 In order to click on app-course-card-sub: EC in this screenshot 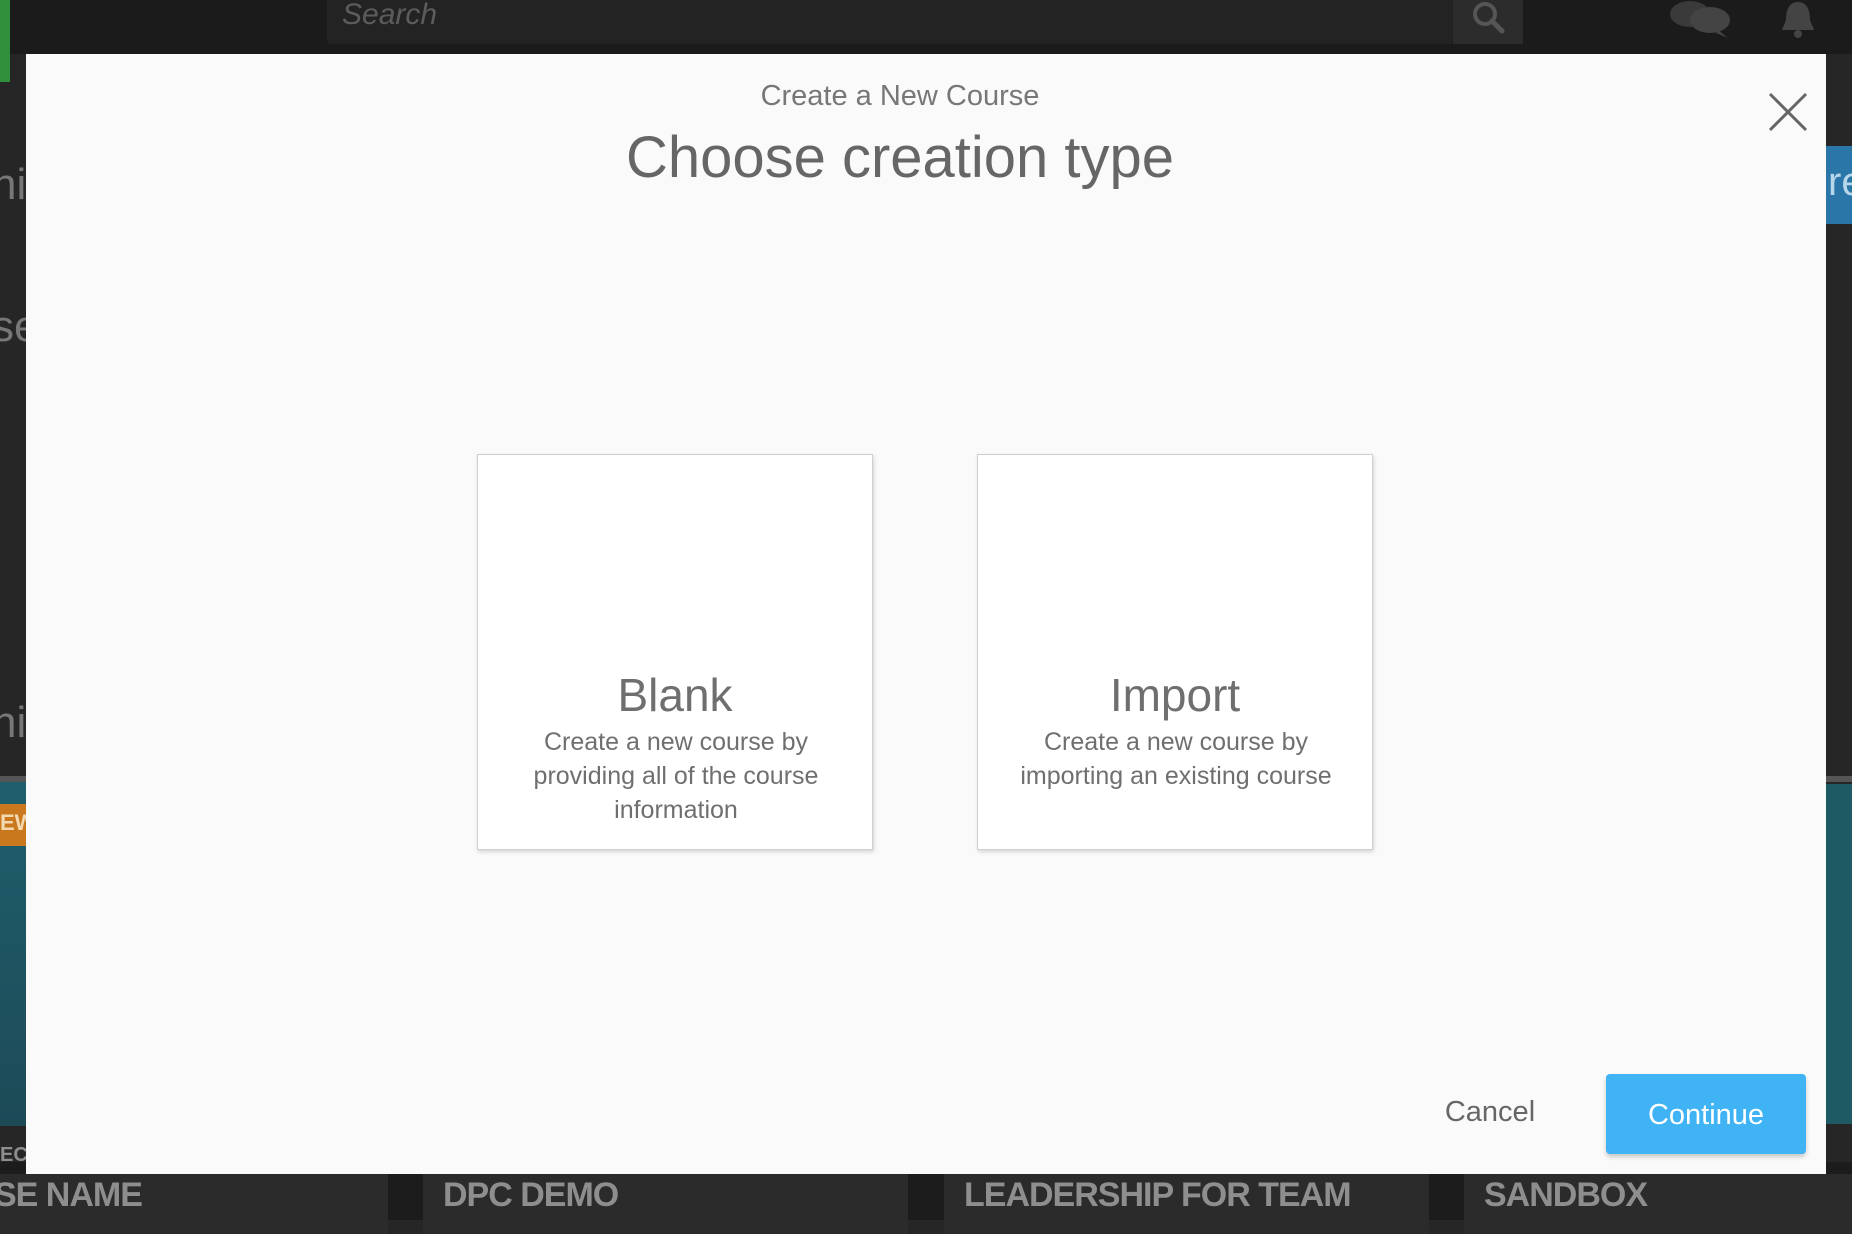, I will do `click(14, 1155)`.